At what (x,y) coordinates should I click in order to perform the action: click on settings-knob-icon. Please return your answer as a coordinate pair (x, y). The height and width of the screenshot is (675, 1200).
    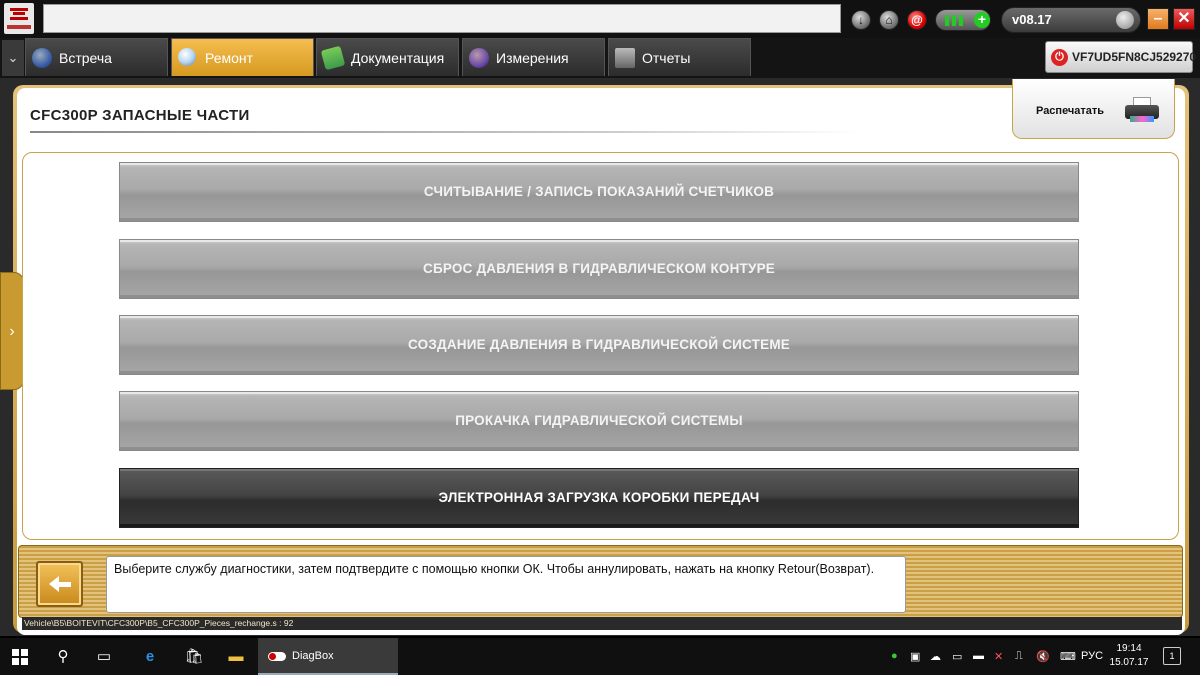
    Looking at the image, I should click on (1125, 20).